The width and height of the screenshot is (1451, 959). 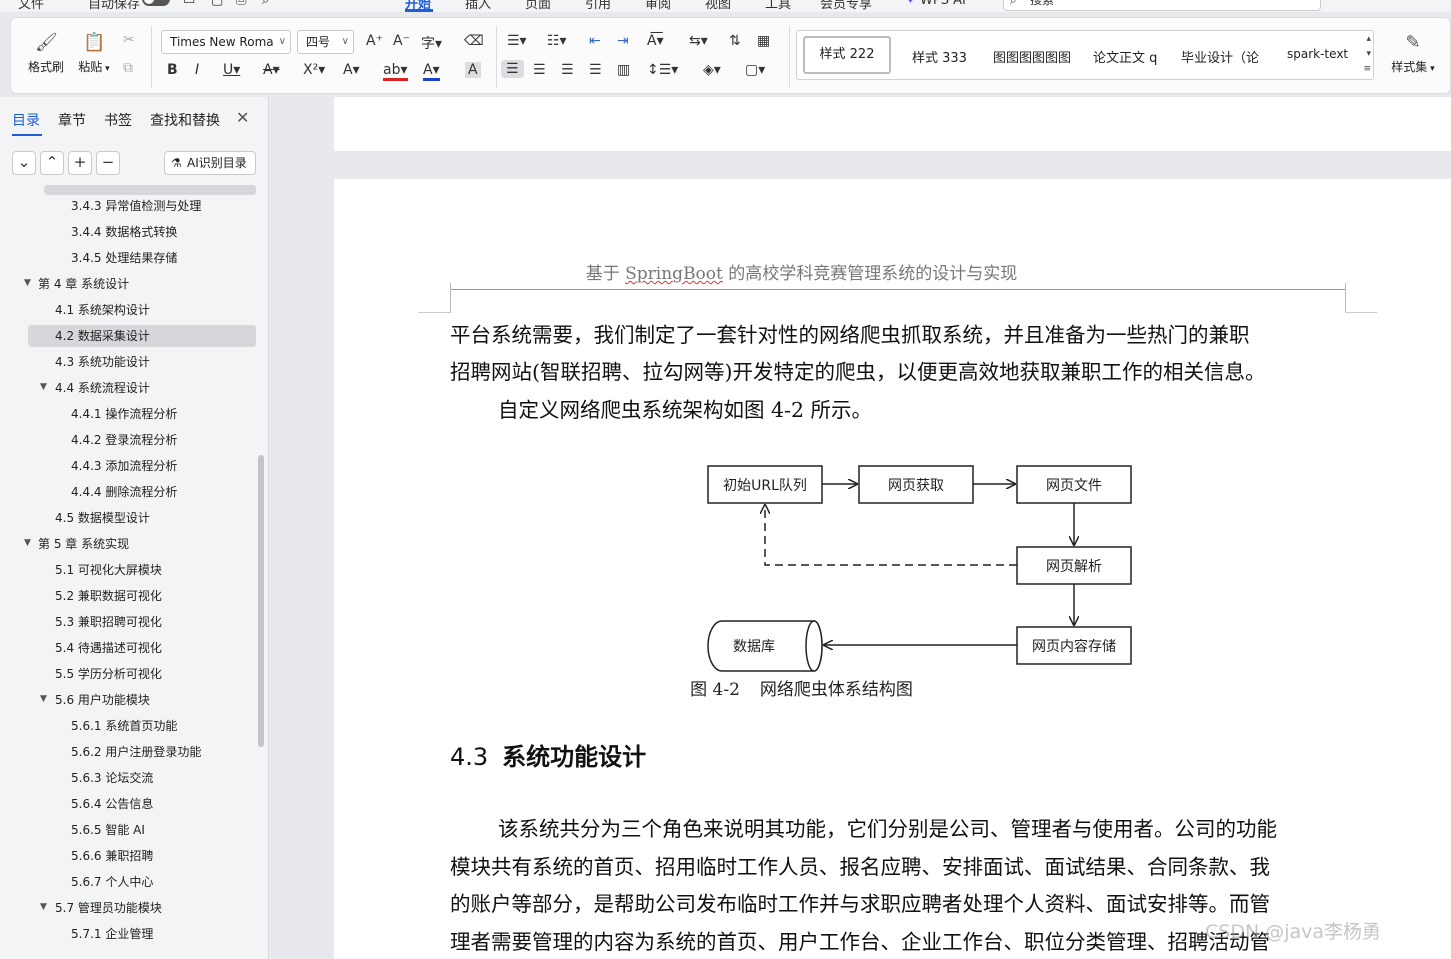 What do you see at coordinates (623, 70) in the screenshot?
I see `distributed-icon: ▥` at bounding box center [623, 70].